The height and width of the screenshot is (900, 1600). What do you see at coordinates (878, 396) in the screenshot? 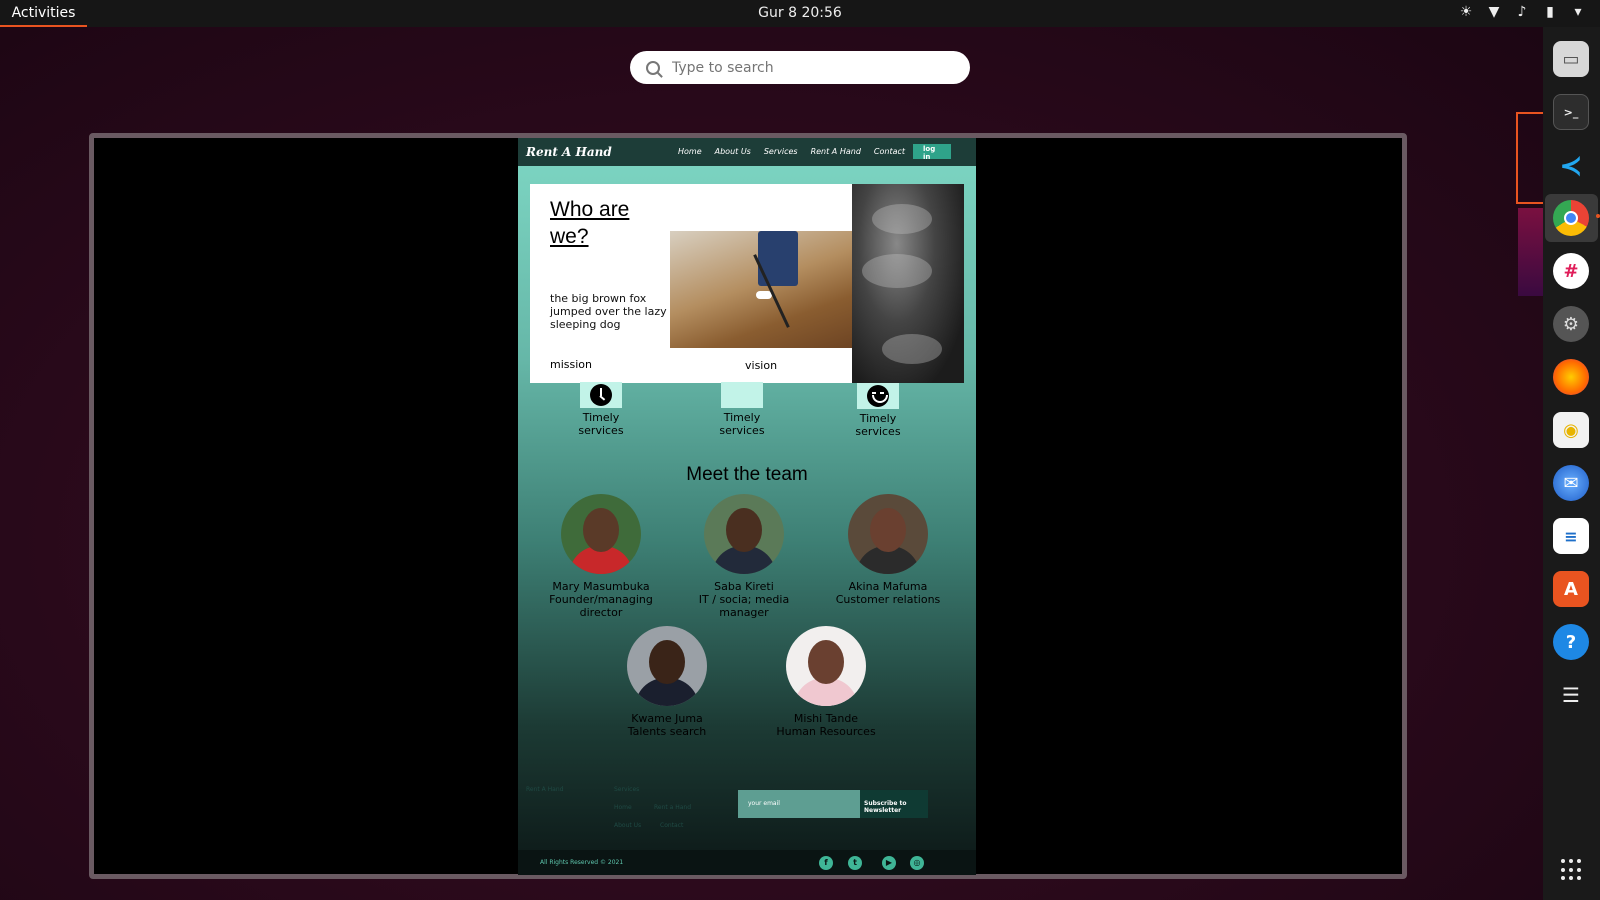
I see `smile-icon` at bounding box center [878, 396].